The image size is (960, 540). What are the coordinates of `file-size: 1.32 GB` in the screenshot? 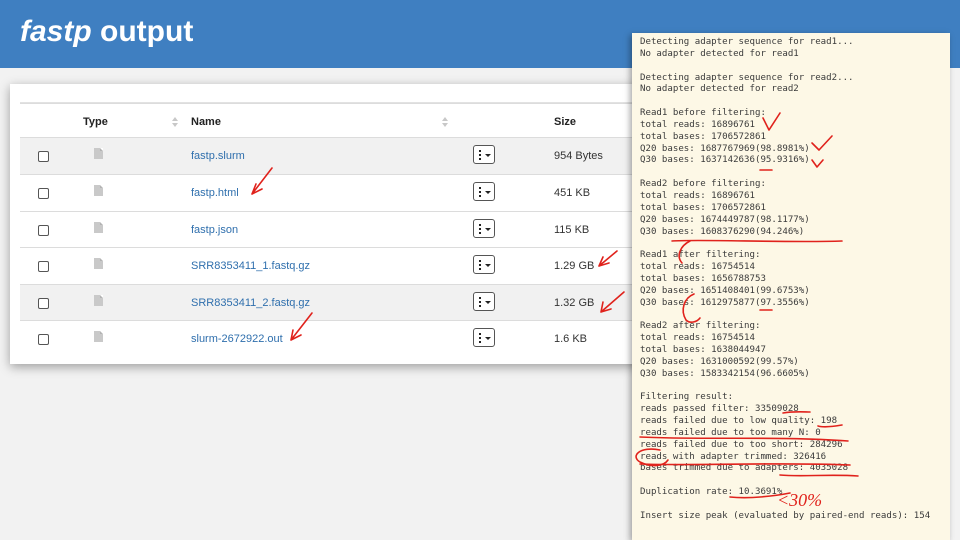 It's located at (574, 303).